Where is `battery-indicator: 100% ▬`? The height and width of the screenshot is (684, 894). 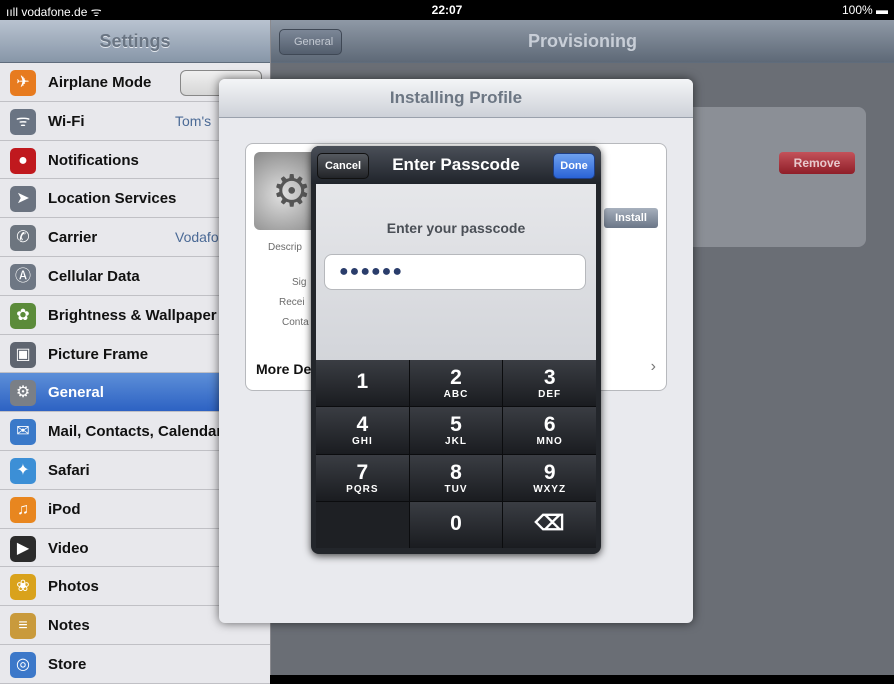 battery-indicator: 100% ▬ is located at coordinates (864, 10).